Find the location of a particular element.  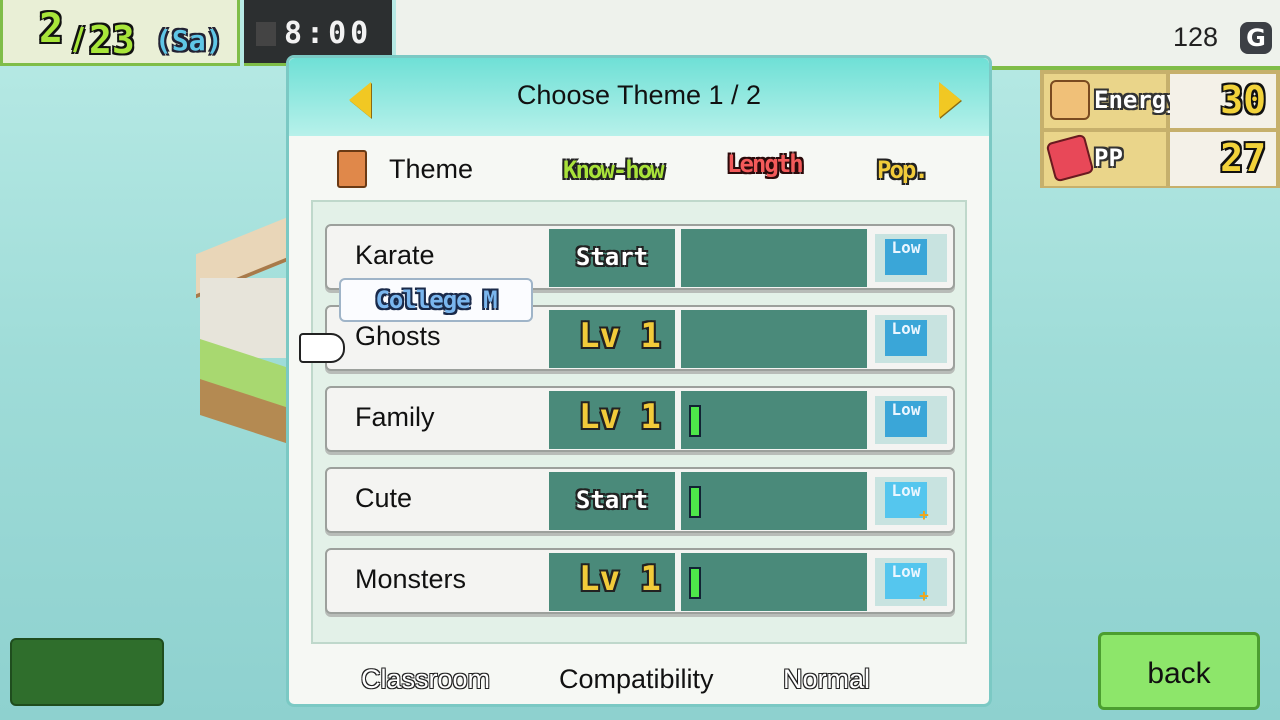

pp-value: 27 is located at coordinates (1243, 158).